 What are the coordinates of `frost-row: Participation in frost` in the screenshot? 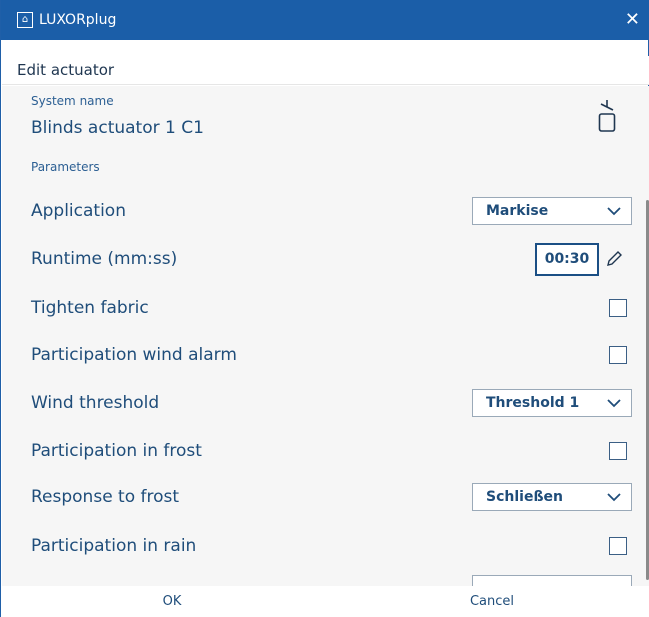 It's located at (325, 451).